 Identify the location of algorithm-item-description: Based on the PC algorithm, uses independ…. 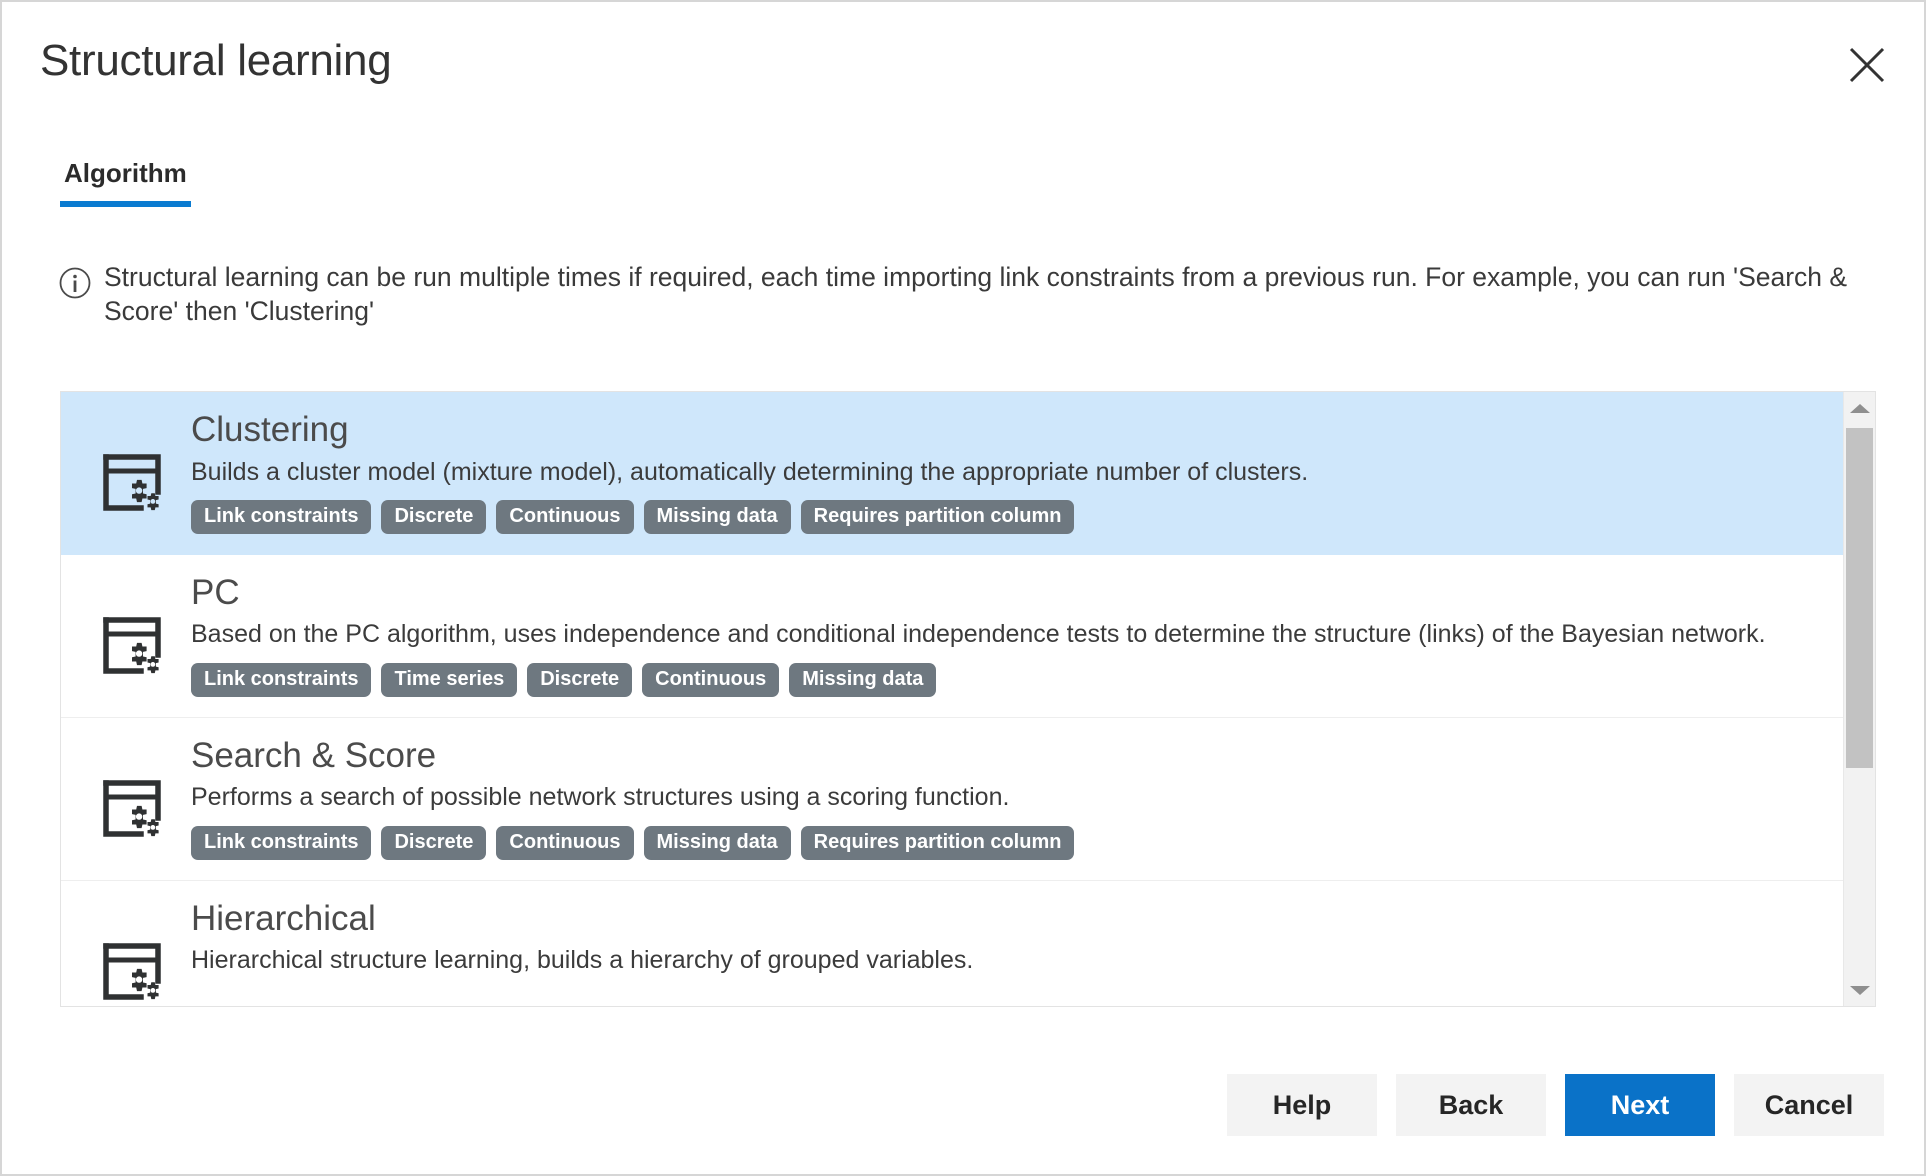
(978, 634).